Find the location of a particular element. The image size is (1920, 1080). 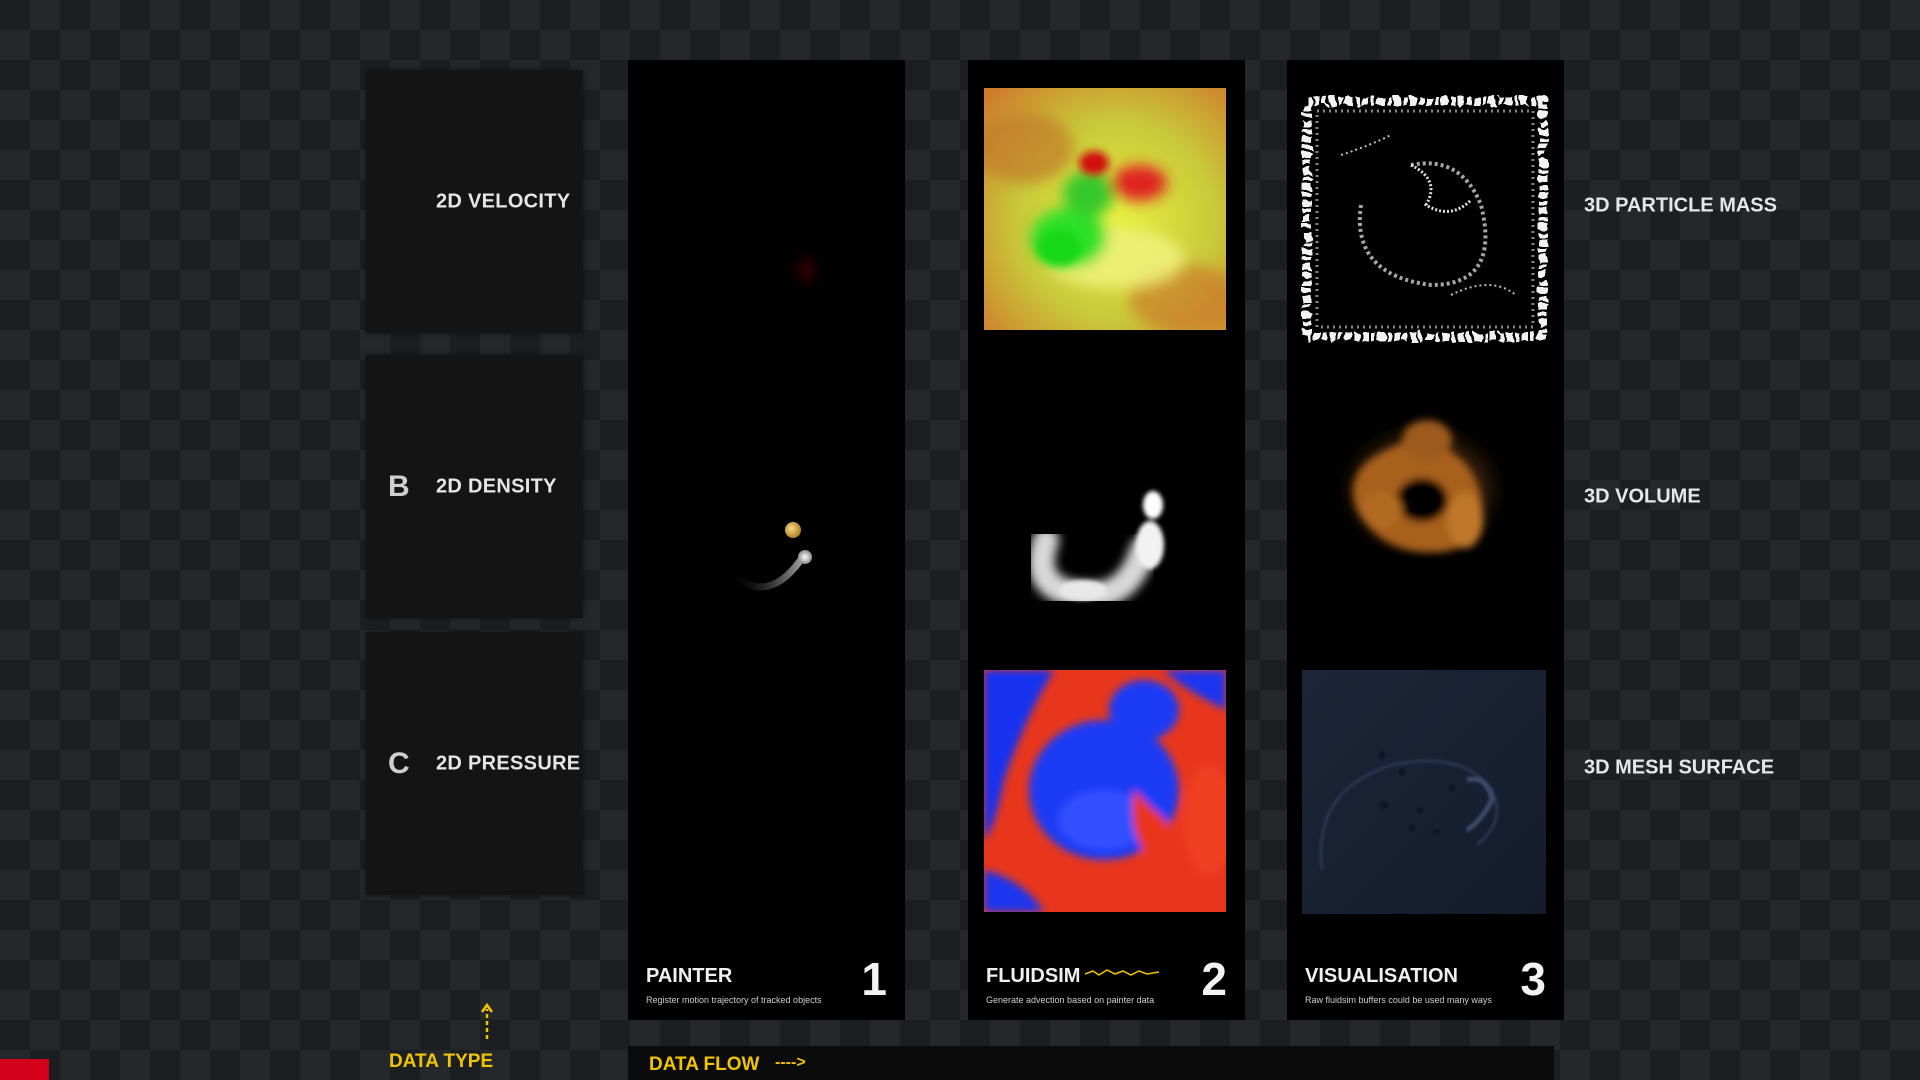

data-flow-bar: DATA FLOW ----> is located at coordinates (1091, 1063).